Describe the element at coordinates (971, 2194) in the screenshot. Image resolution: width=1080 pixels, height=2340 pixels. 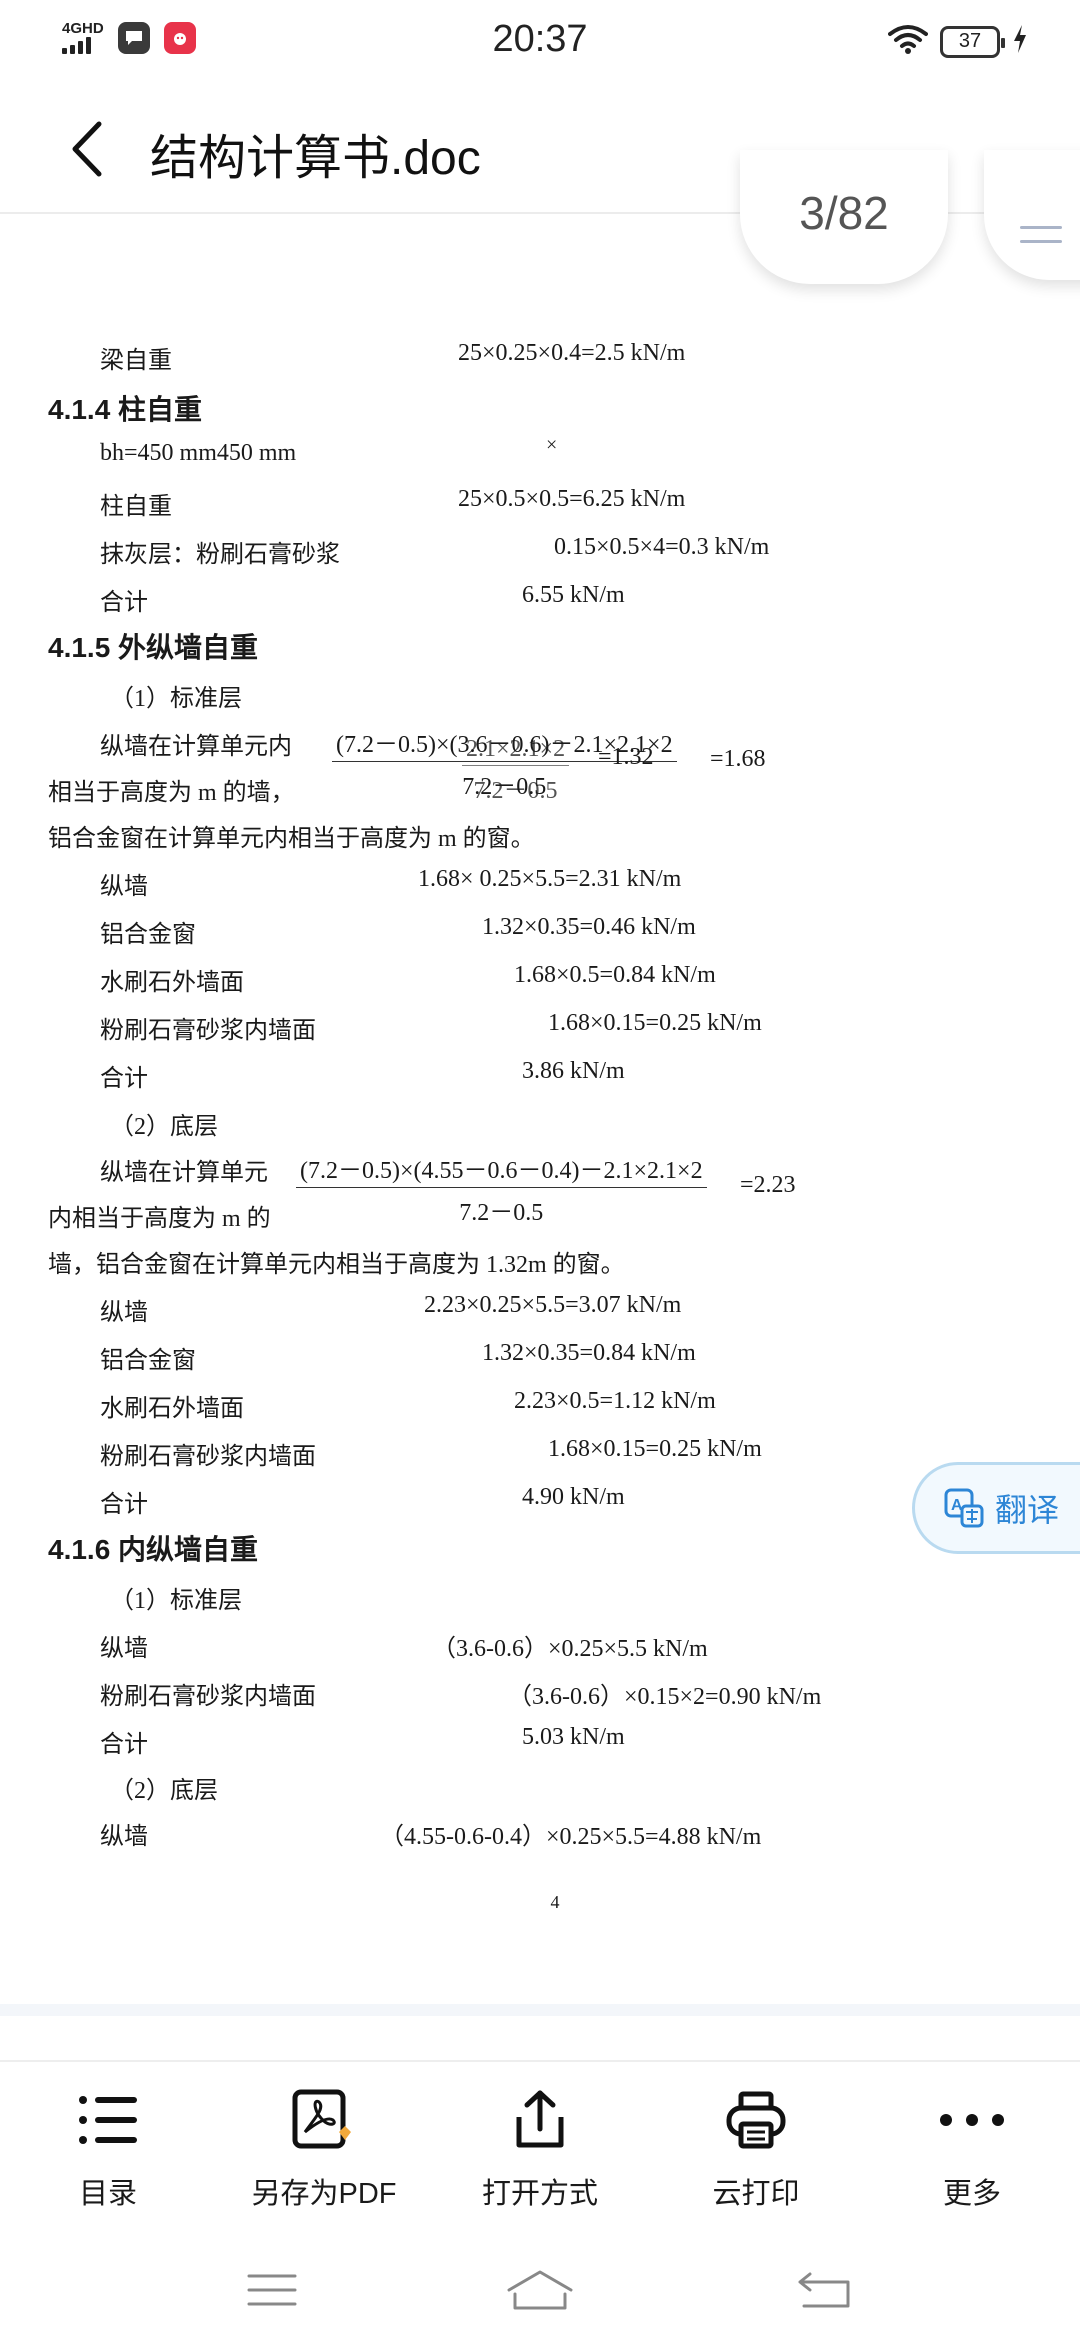
I see `more-label: 更多` at that location.